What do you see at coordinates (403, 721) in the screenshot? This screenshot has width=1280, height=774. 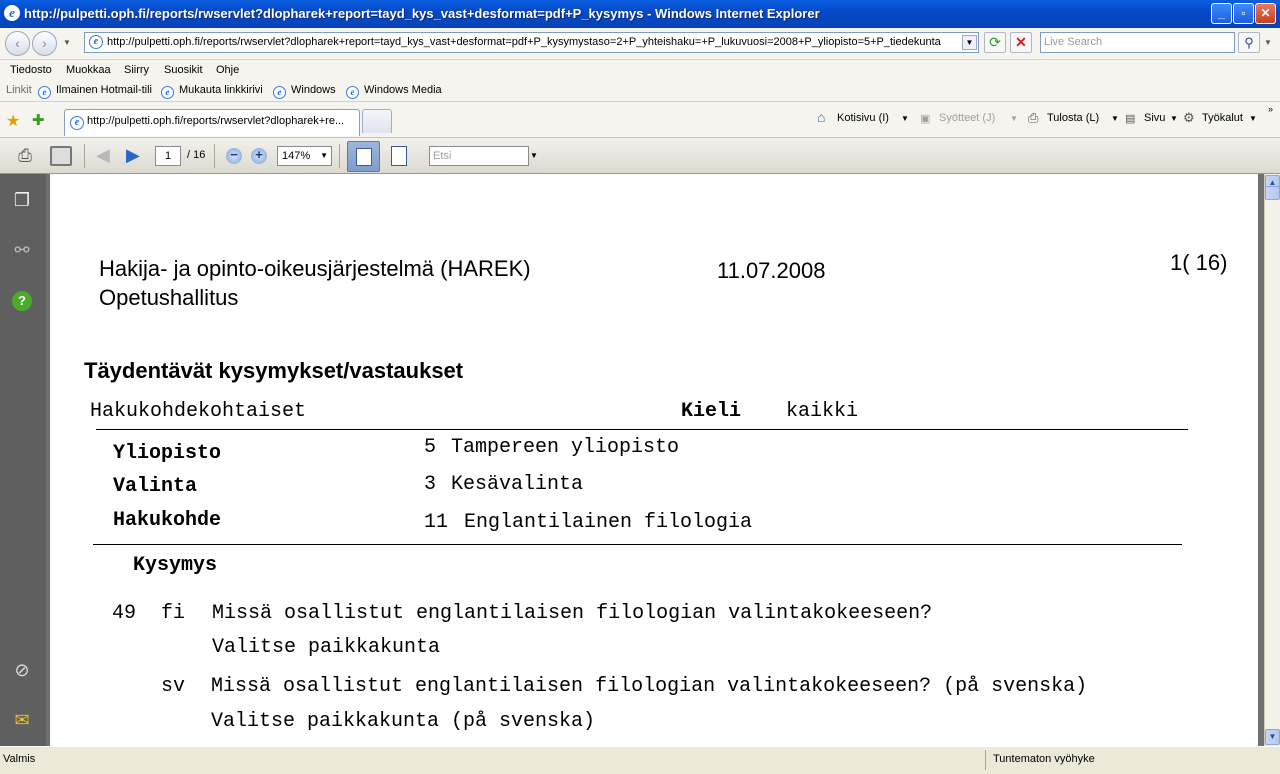 I see `question-sv-subtext: Valitse paikkakunta (på svenska)` at bounding box center [403, 721].